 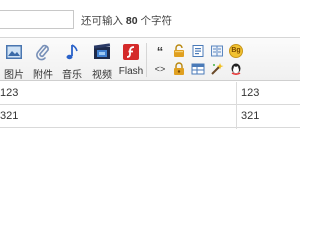 I want to click on page-icon, so click(x=217, y=51).